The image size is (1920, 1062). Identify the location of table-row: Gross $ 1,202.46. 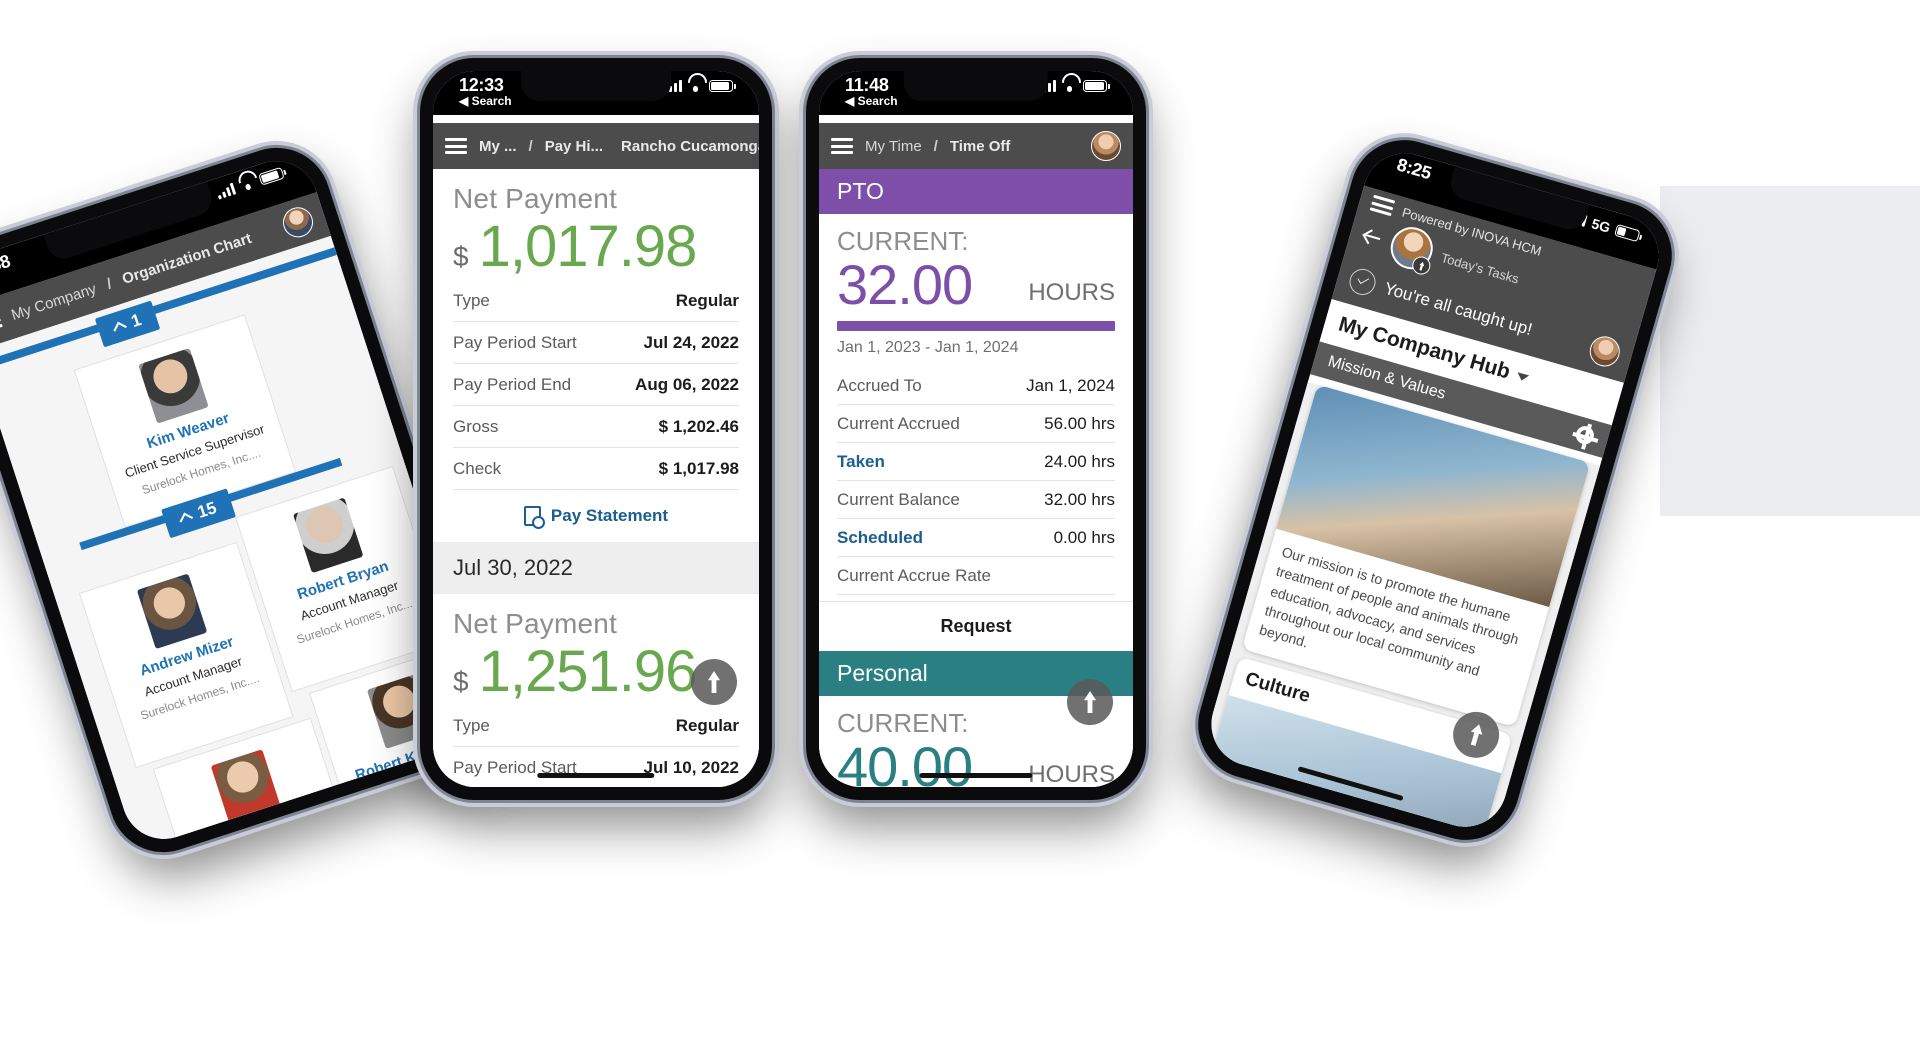
(596, 427).